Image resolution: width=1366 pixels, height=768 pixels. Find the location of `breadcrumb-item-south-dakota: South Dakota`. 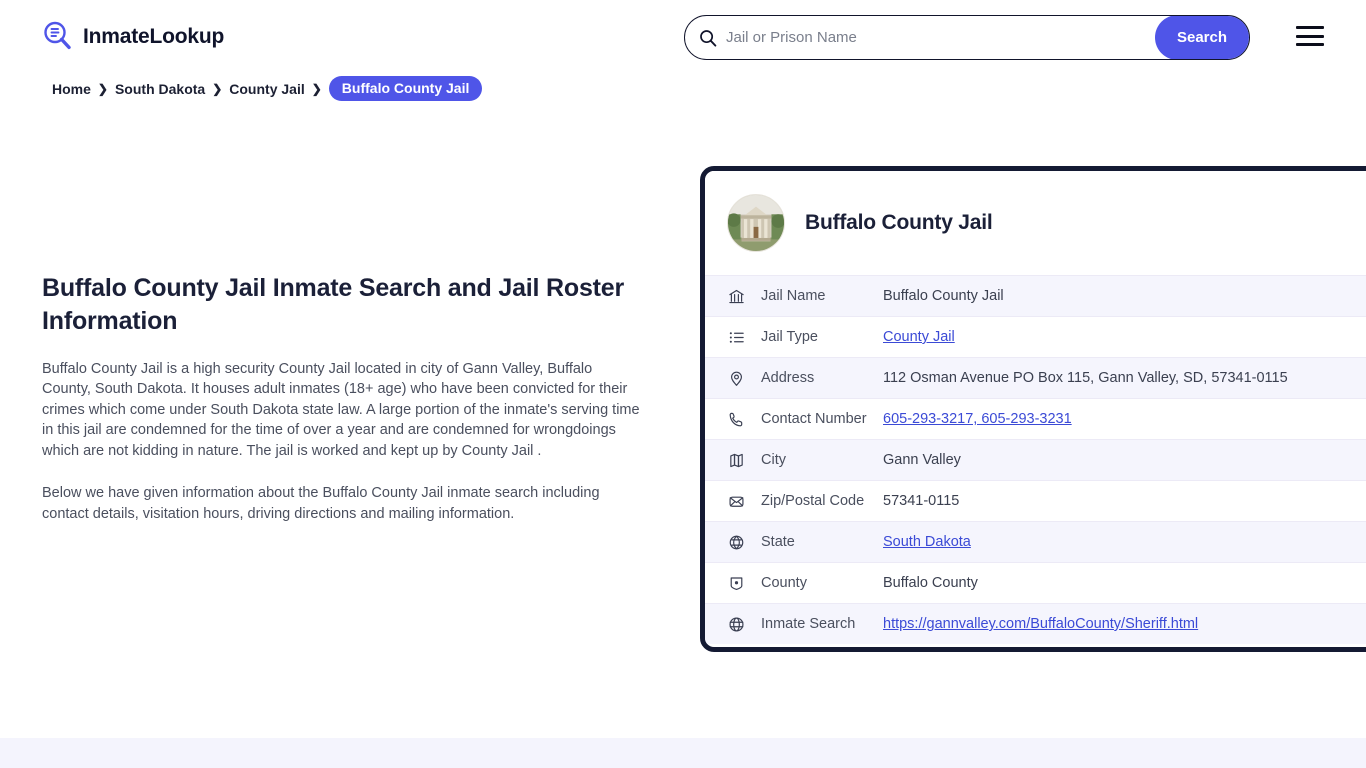

breadcrumb-item-south-dakota: South Dakota is located at coordinates (160, 89).